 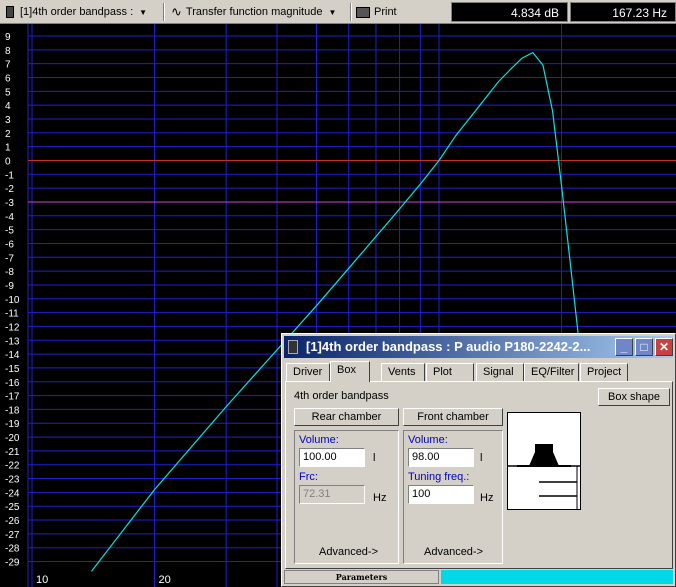 I want to click on front-advanced-button: Advanced->, so click(x=453, y=552).